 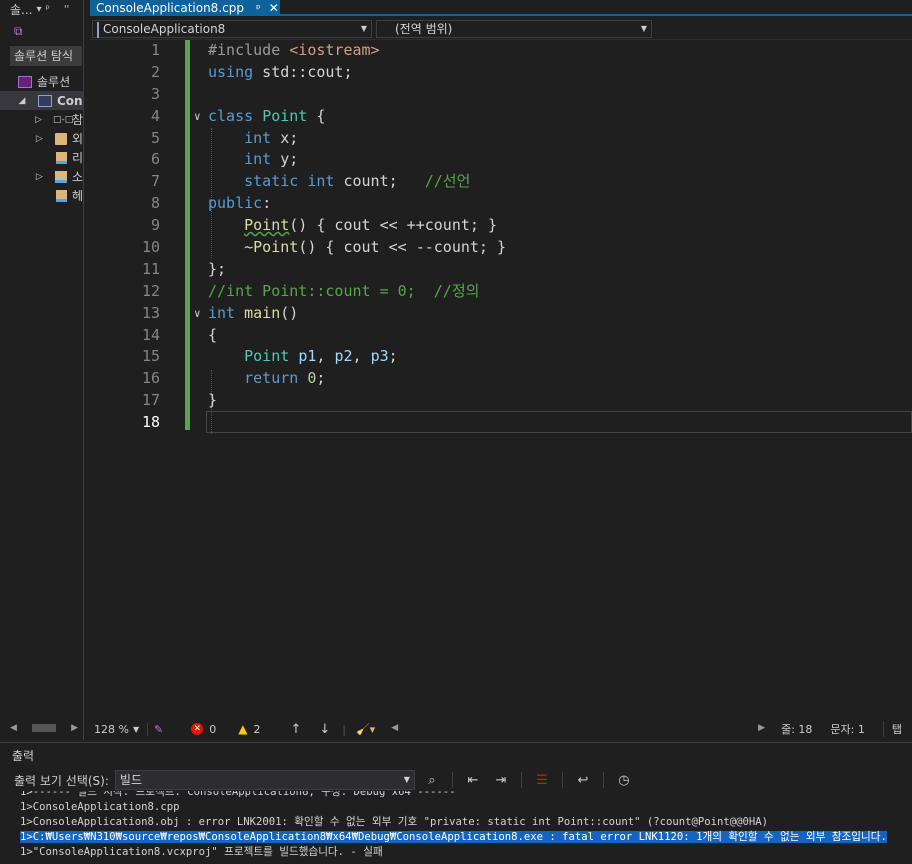 What do you see at coordinates (321, 378) in the screenshot?
I see `code-text-span: ;` at bounding box center [321, 378].